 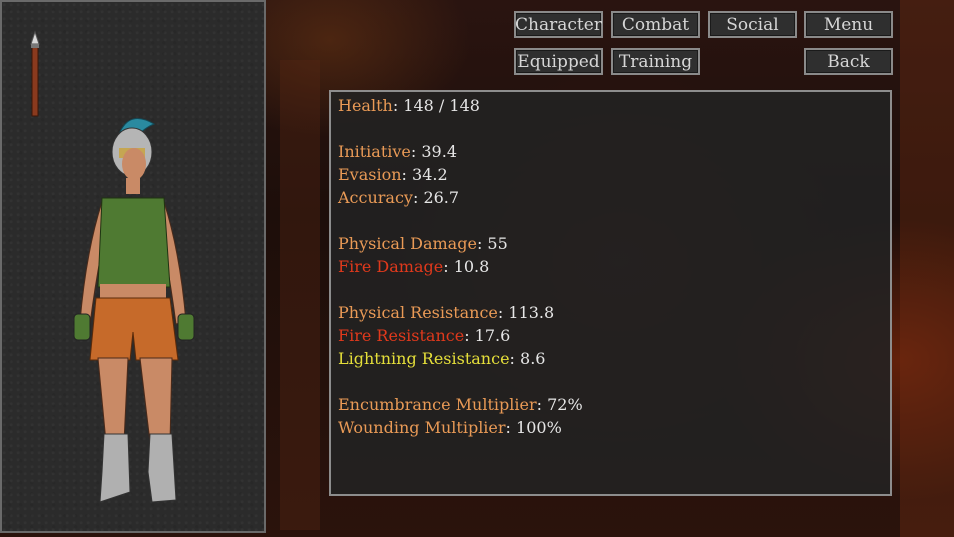 What do you see at coordinates (558, 61) in the screenshot?
I see `equipped-tab-button: Equipped` at bounding box center [558, 61].